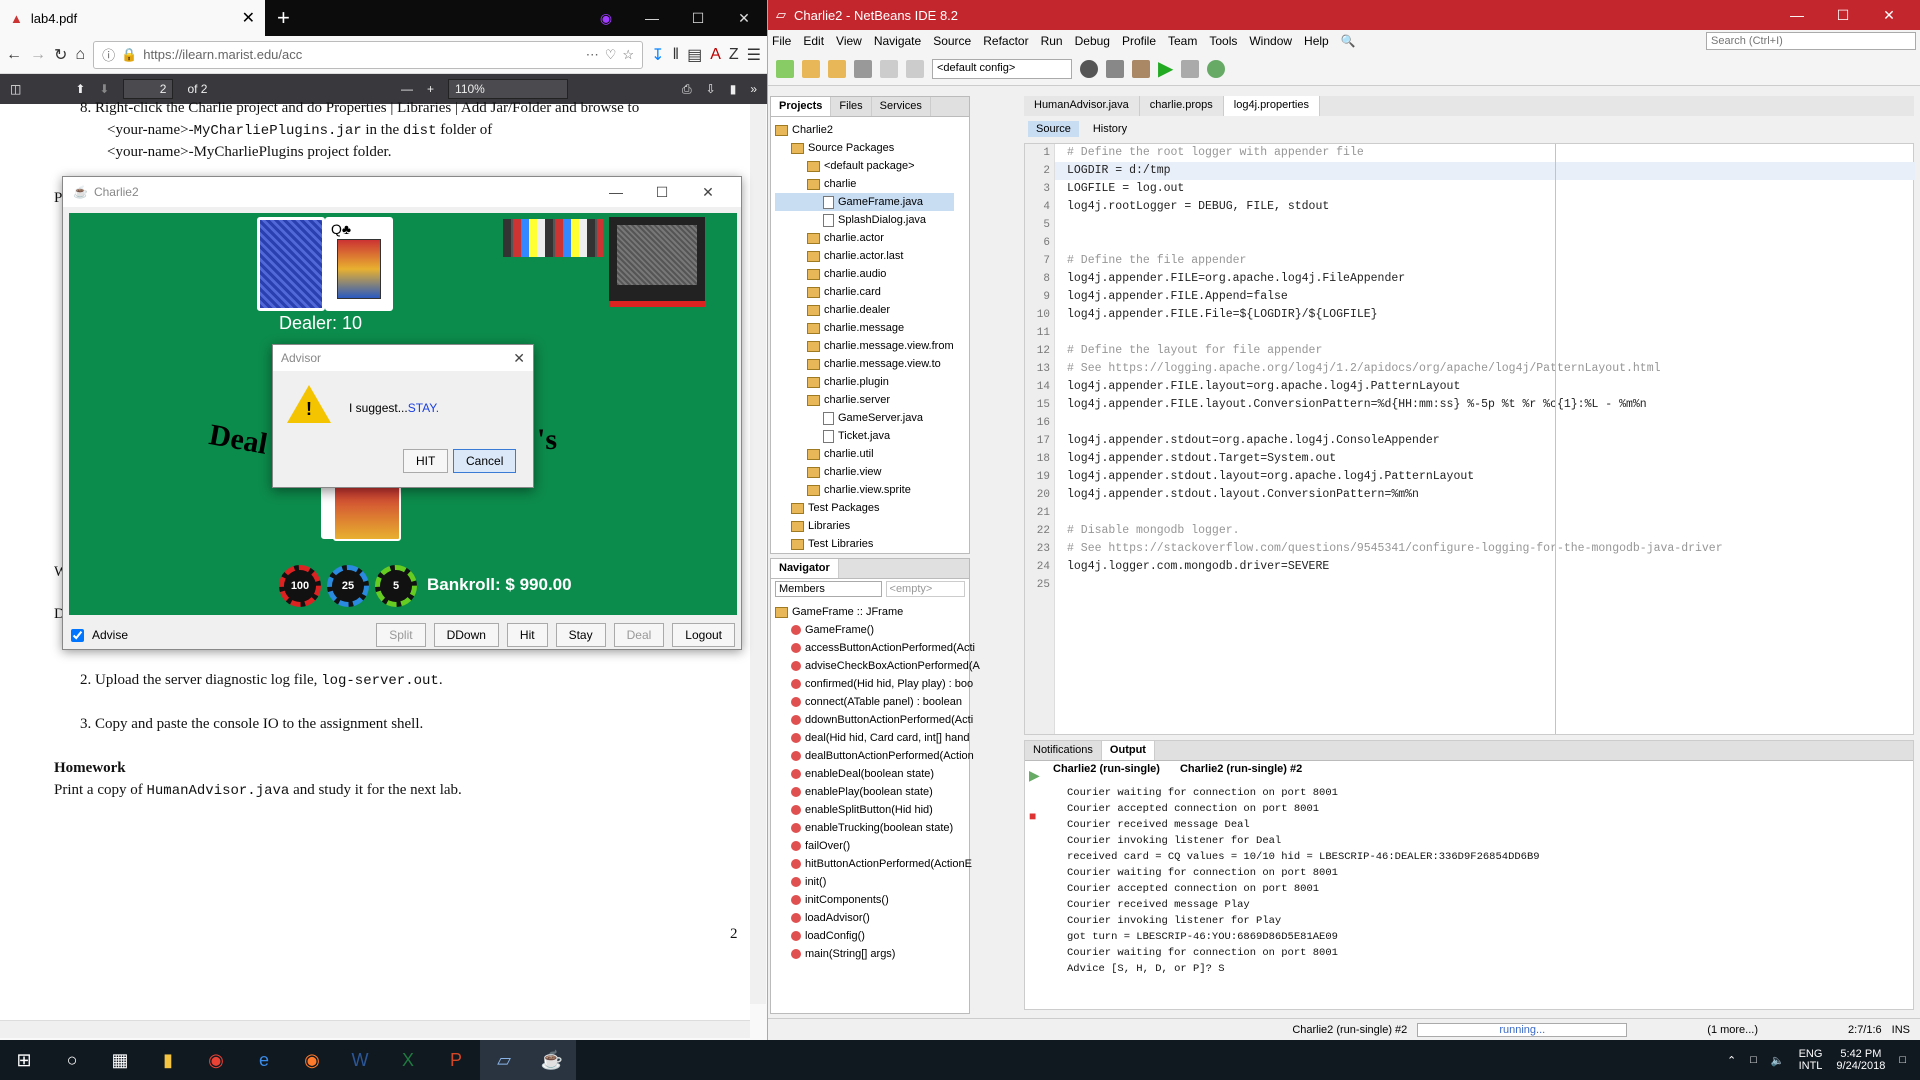 This screenshot has height=1080, width=1920. I want to click on project-tree-item: charlie.server, so click(864, 400).